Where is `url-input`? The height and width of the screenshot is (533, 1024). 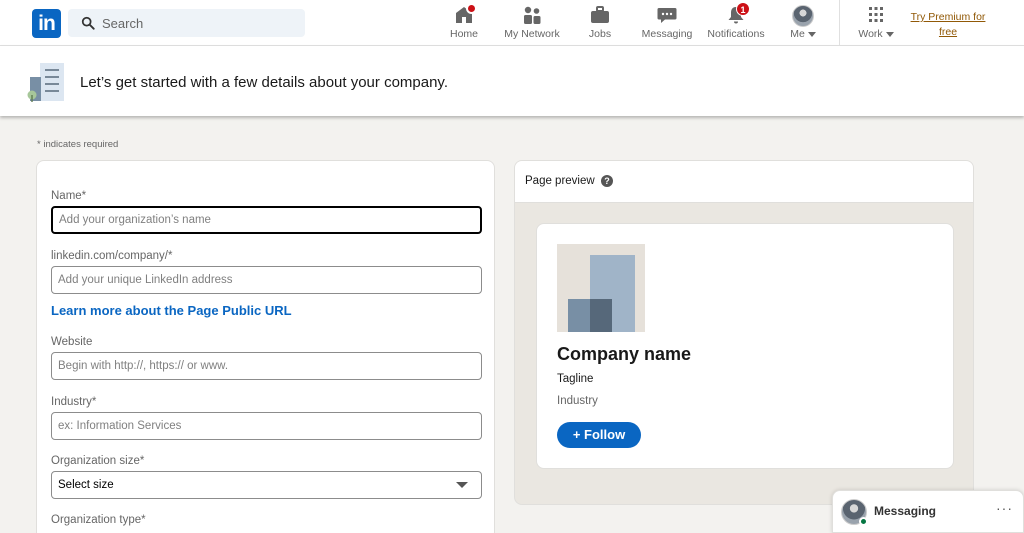
url-input is located at coordinates (266, 280).